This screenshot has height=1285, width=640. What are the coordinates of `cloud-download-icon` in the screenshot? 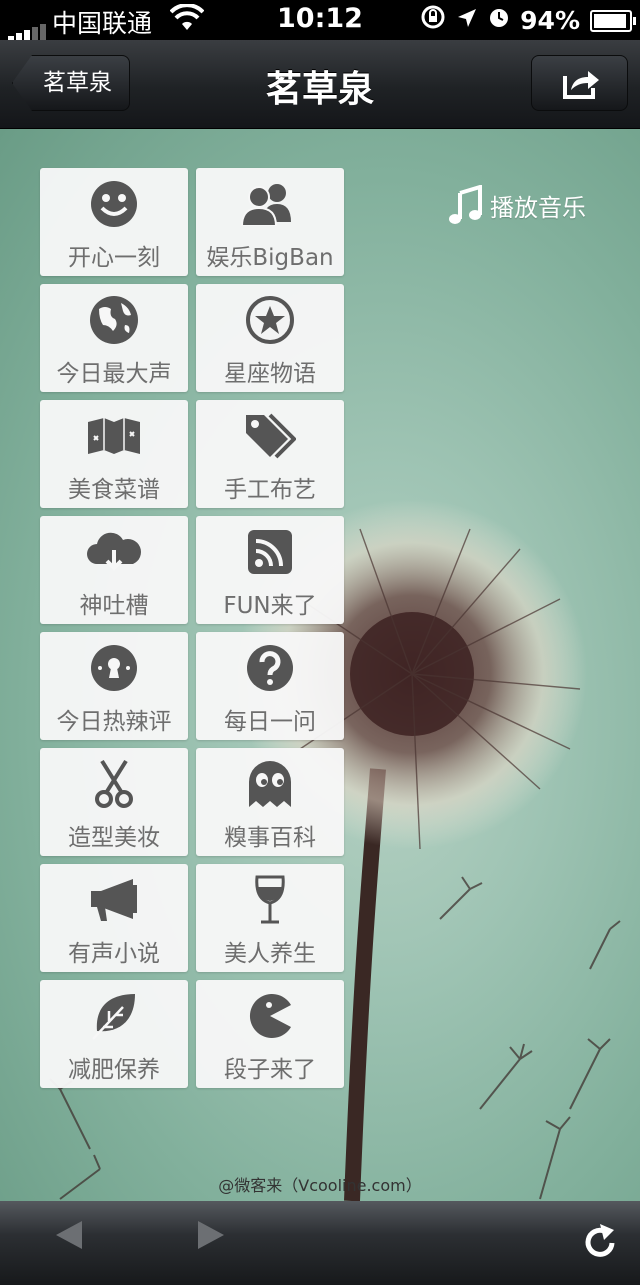 It's located at (114, 551).